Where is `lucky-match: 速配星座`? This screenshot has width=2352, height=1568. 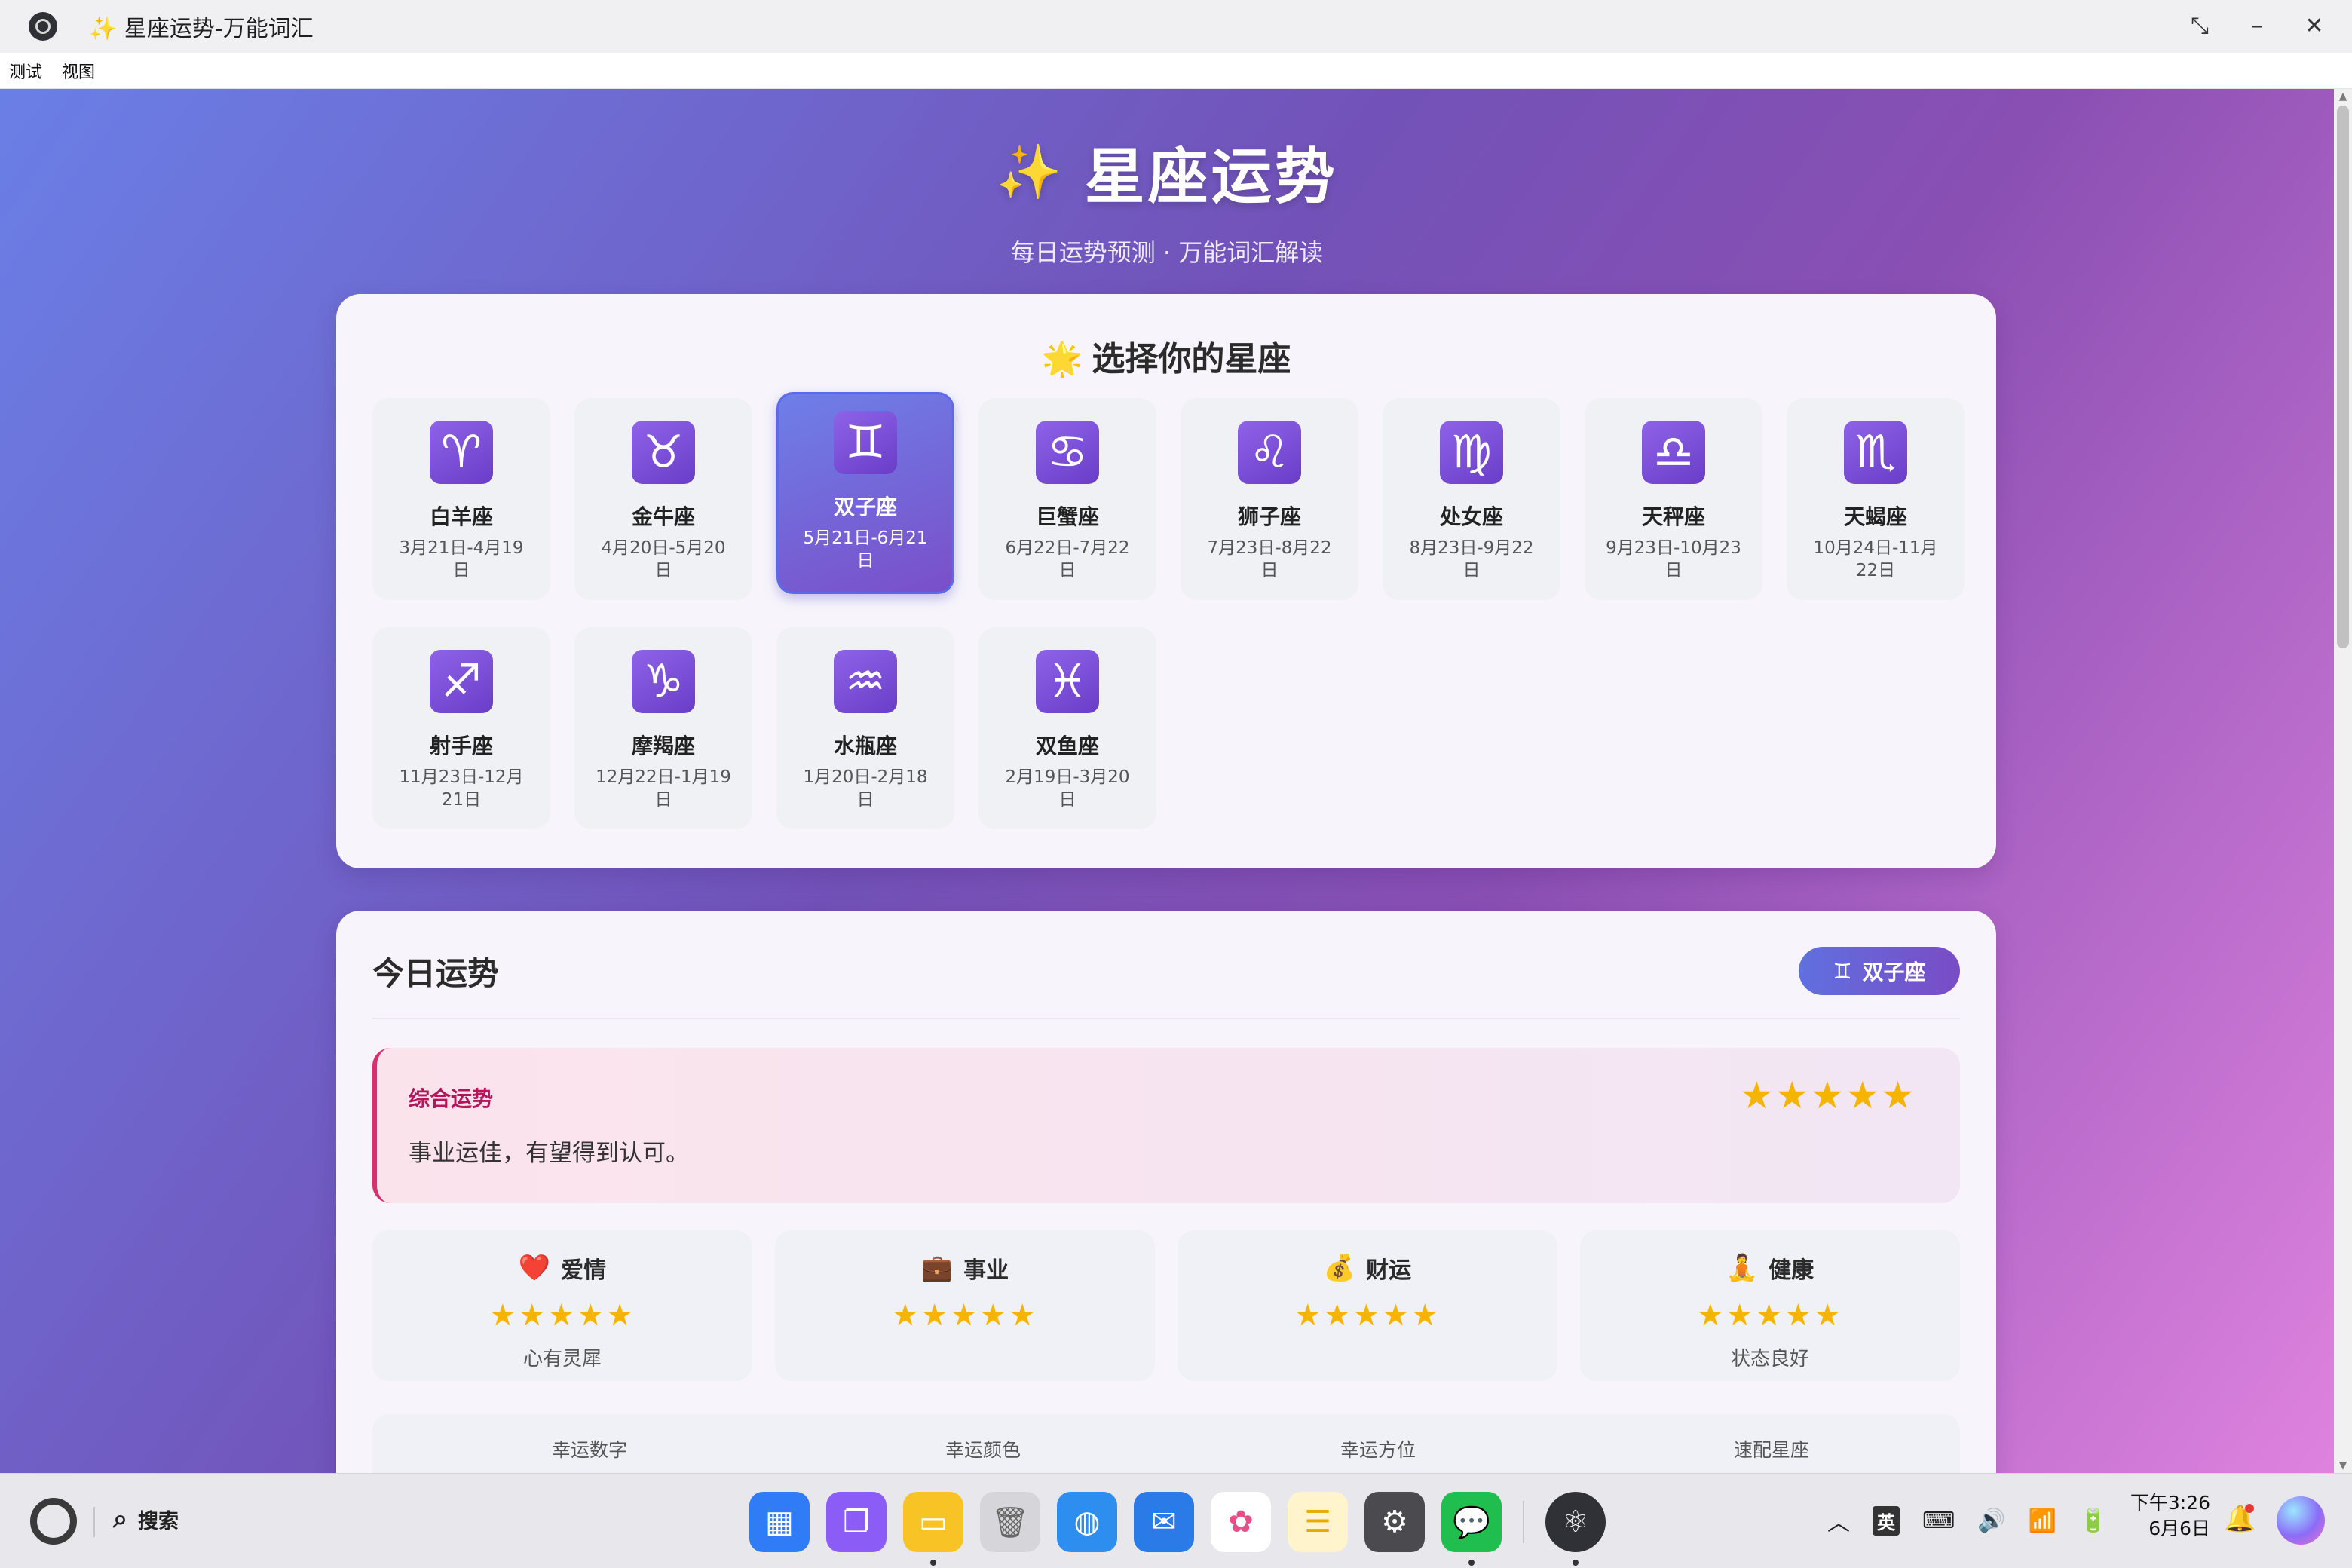
lucky-match: 速配星座 is located at coordinates (1771, 1448).